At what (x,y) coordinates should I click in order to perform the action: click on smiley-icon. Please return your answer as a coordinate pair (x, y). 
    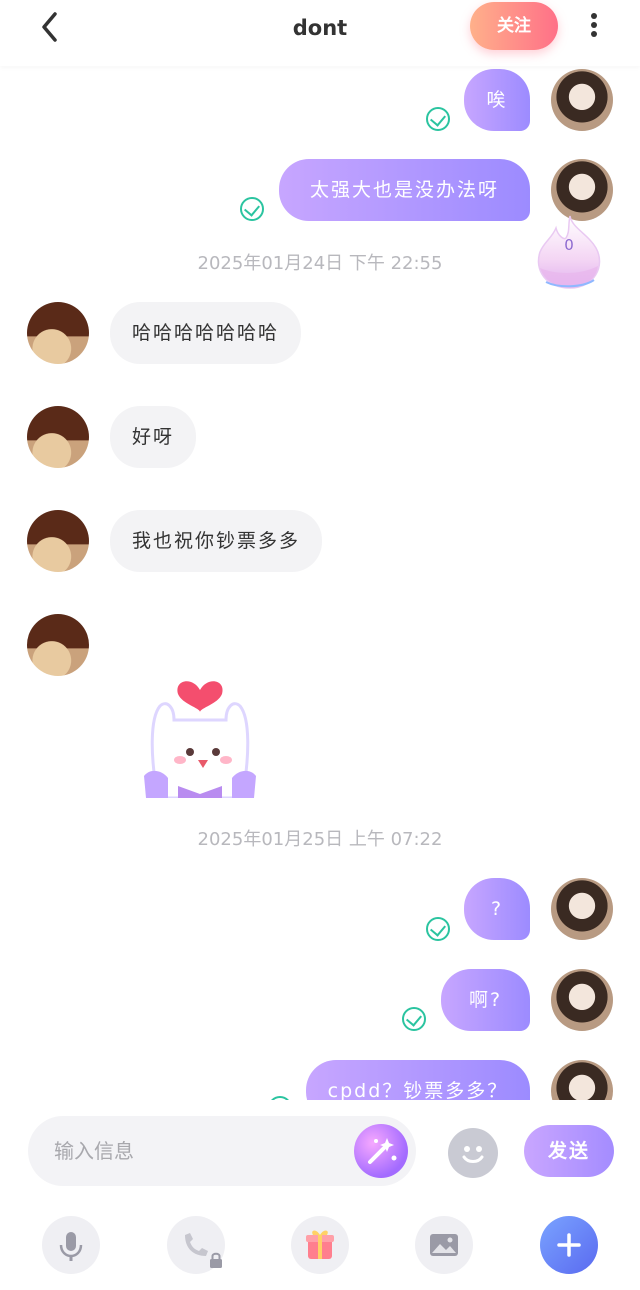
    Looking at the image, I should click on (473, 1154).